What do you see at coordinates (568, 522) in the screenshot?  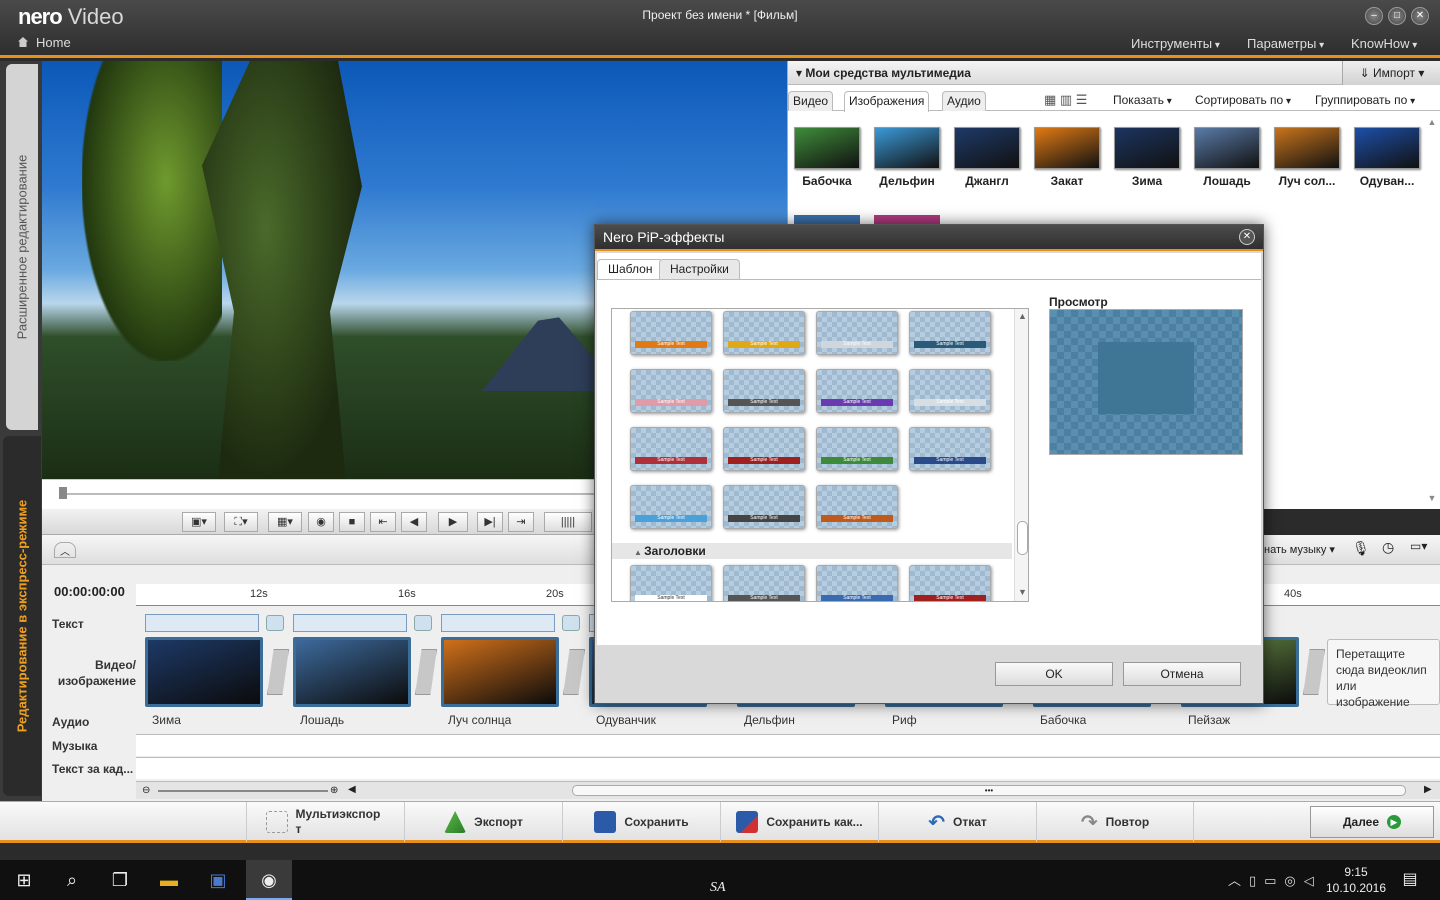 I see `jog-wheel: |||||` at bounding box center [568, 522].